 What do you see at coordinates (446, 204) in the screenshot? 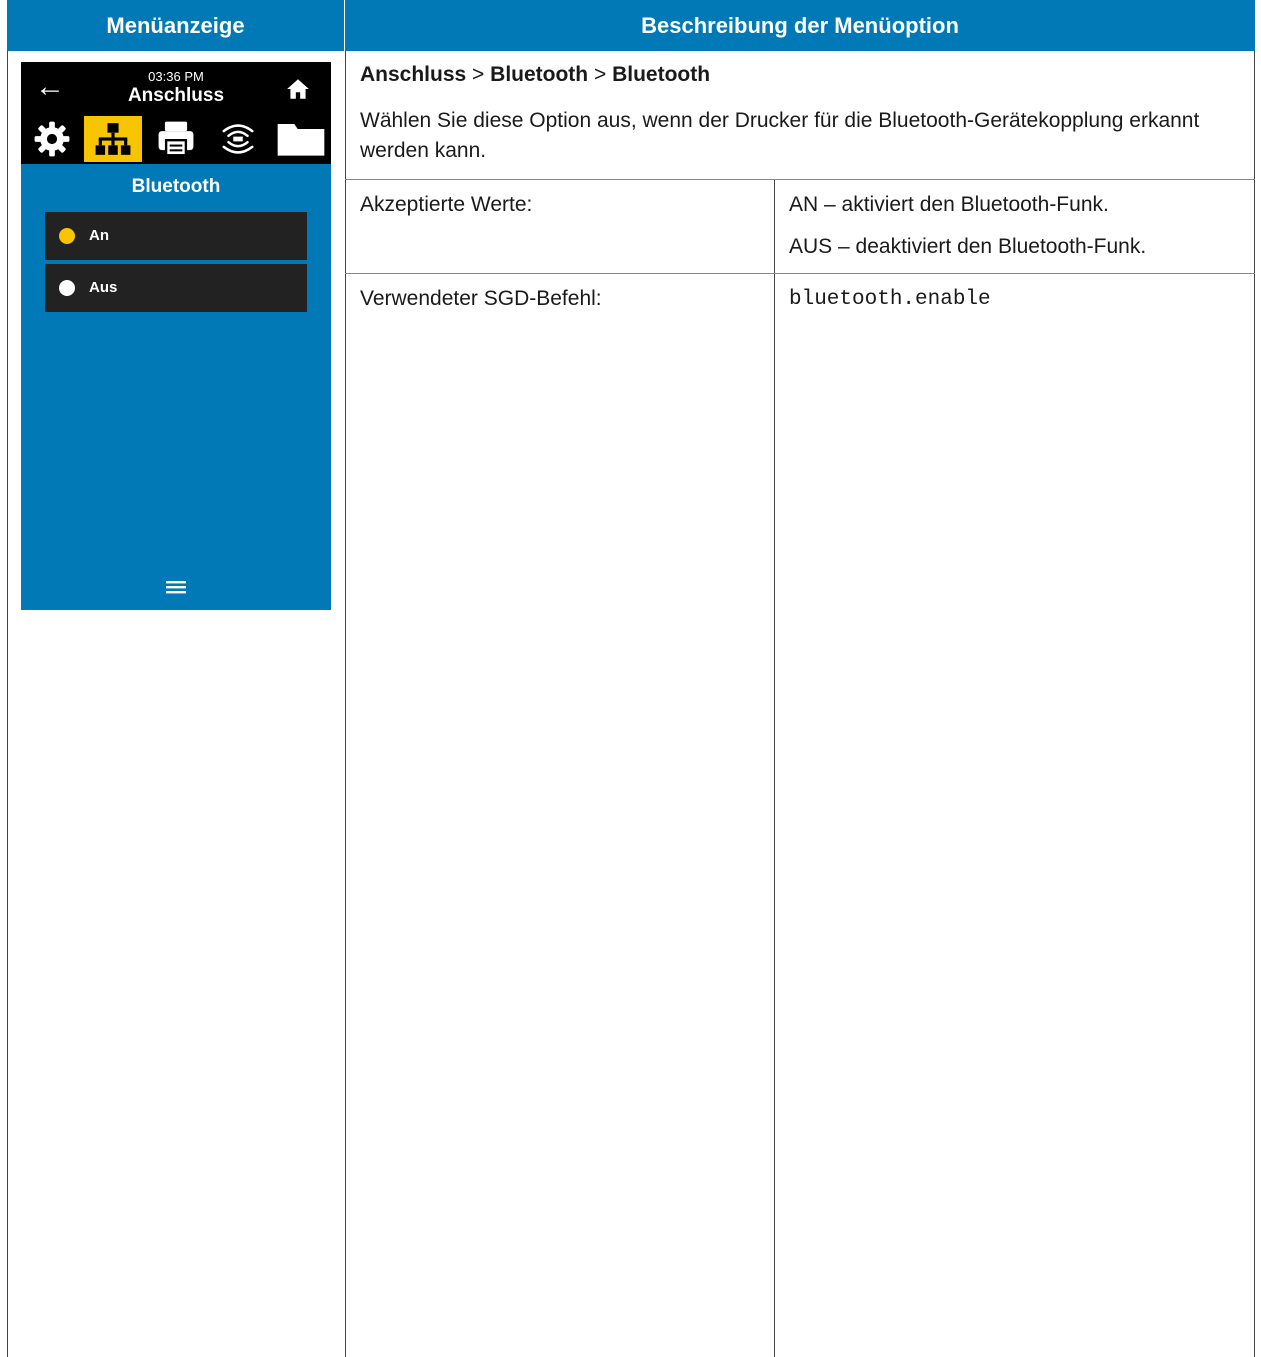
I see `accepted-values-label: Akzeptierte Werte:` at bounding box center [446, 204].